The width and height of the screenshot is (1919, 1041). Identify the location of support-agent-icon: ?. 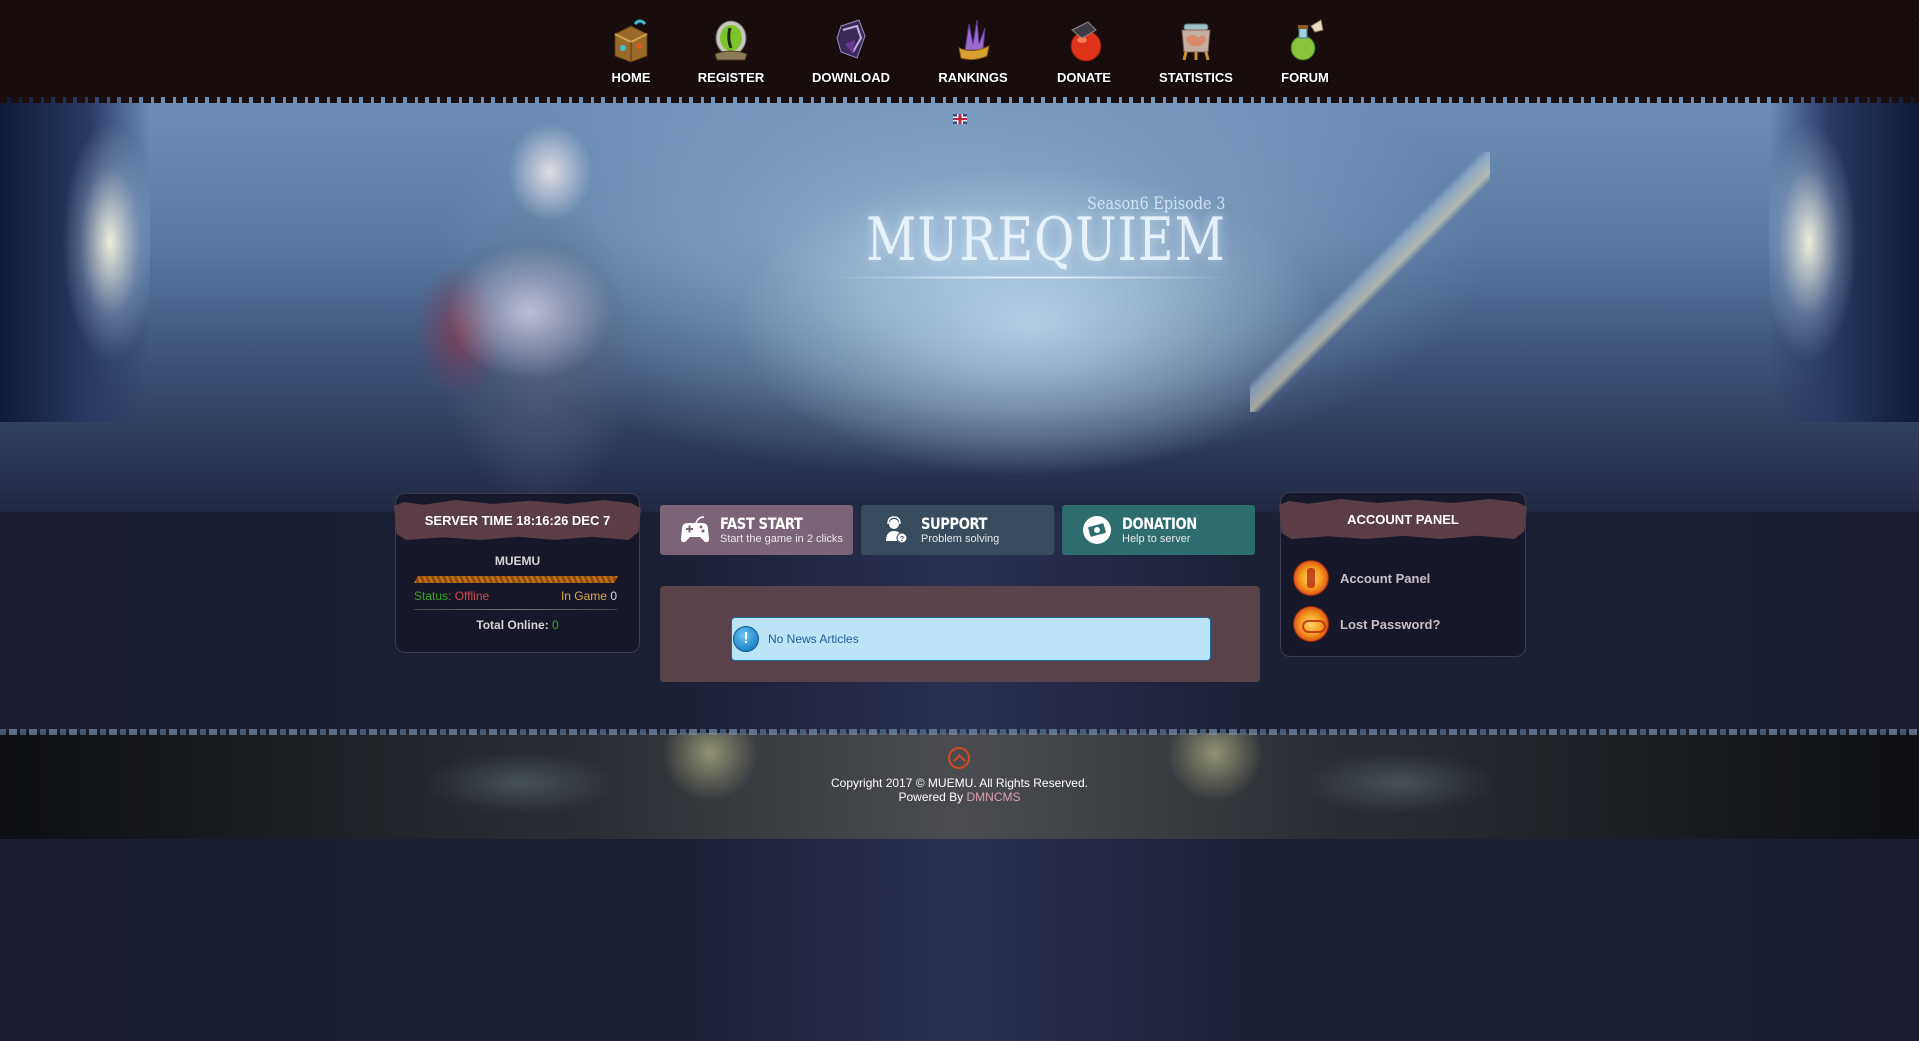
(896, 530).